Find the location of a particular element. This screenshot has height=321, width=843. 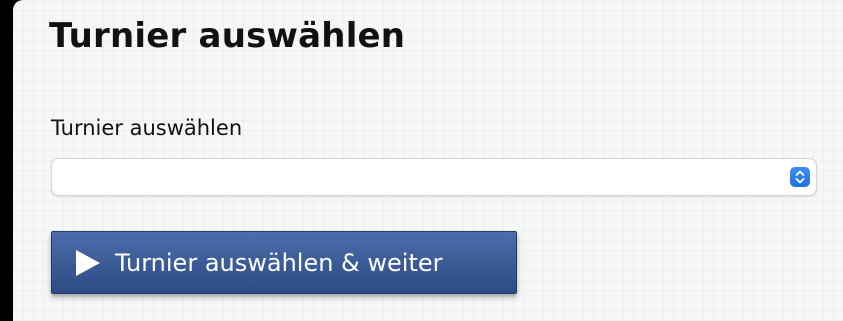

submit-button-label: Turnier auswählen & weiter is located at coordinates (279, 263).